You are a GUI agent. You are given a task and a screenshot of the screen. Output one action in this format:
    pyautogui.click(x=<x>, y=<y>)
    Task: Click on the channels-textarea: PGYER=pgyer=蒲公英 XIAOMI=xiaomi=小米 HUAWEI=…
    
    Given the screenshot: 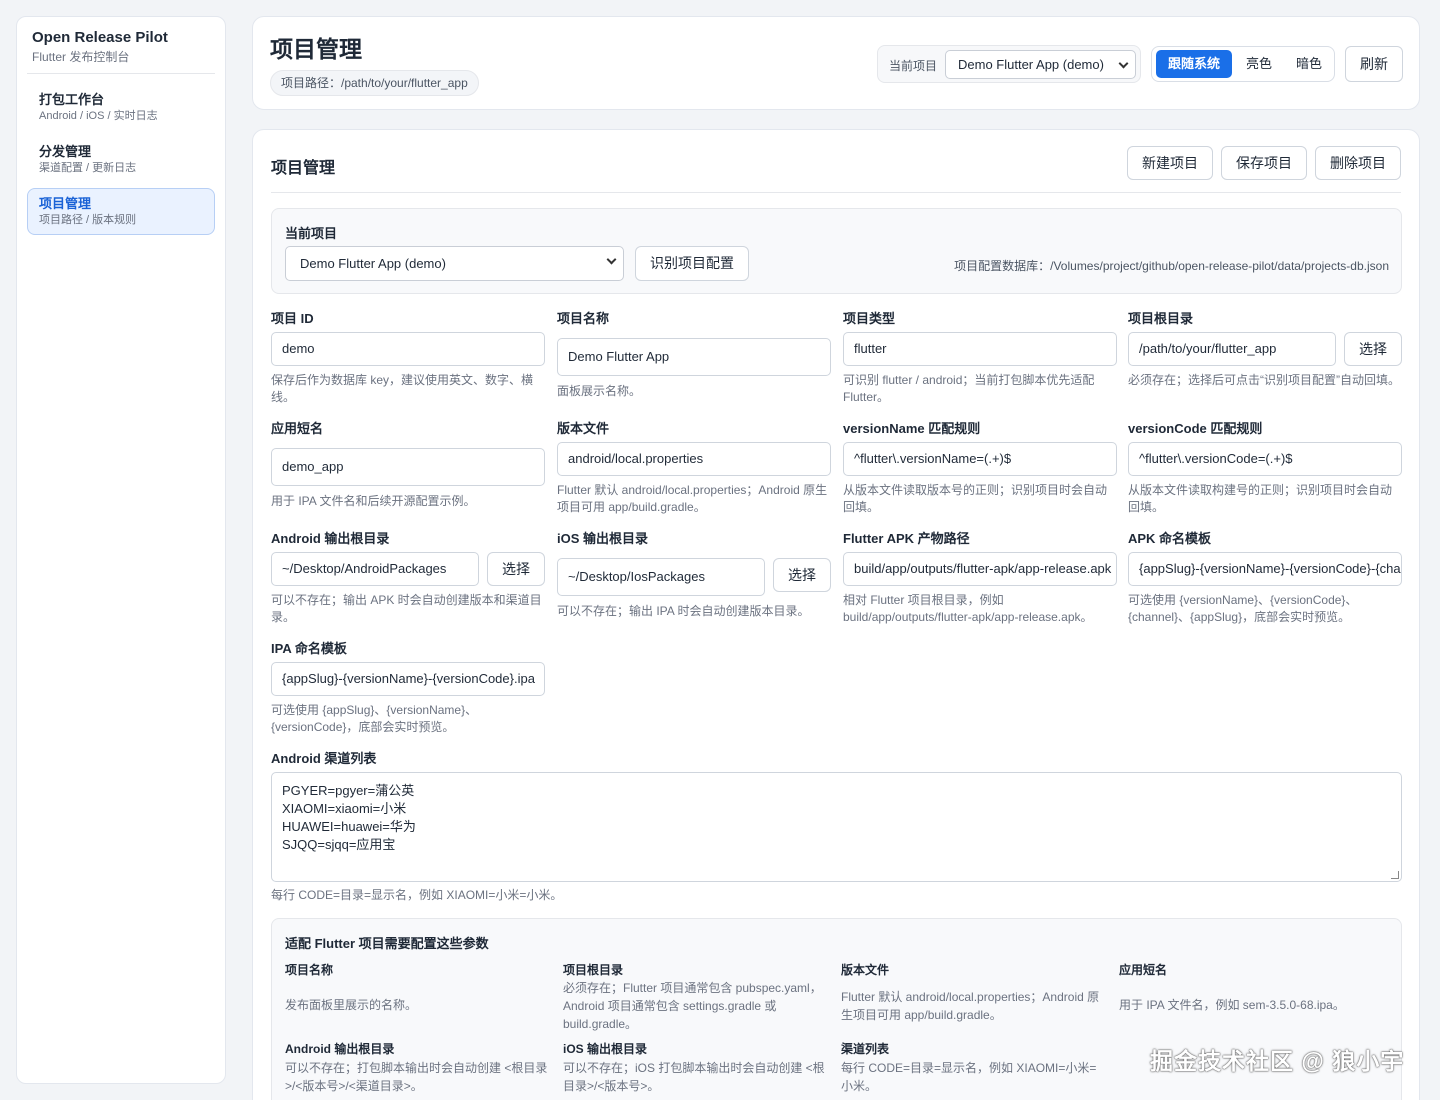 What is the action you would take?
    pyautogui.click(x=836, y=827)
    